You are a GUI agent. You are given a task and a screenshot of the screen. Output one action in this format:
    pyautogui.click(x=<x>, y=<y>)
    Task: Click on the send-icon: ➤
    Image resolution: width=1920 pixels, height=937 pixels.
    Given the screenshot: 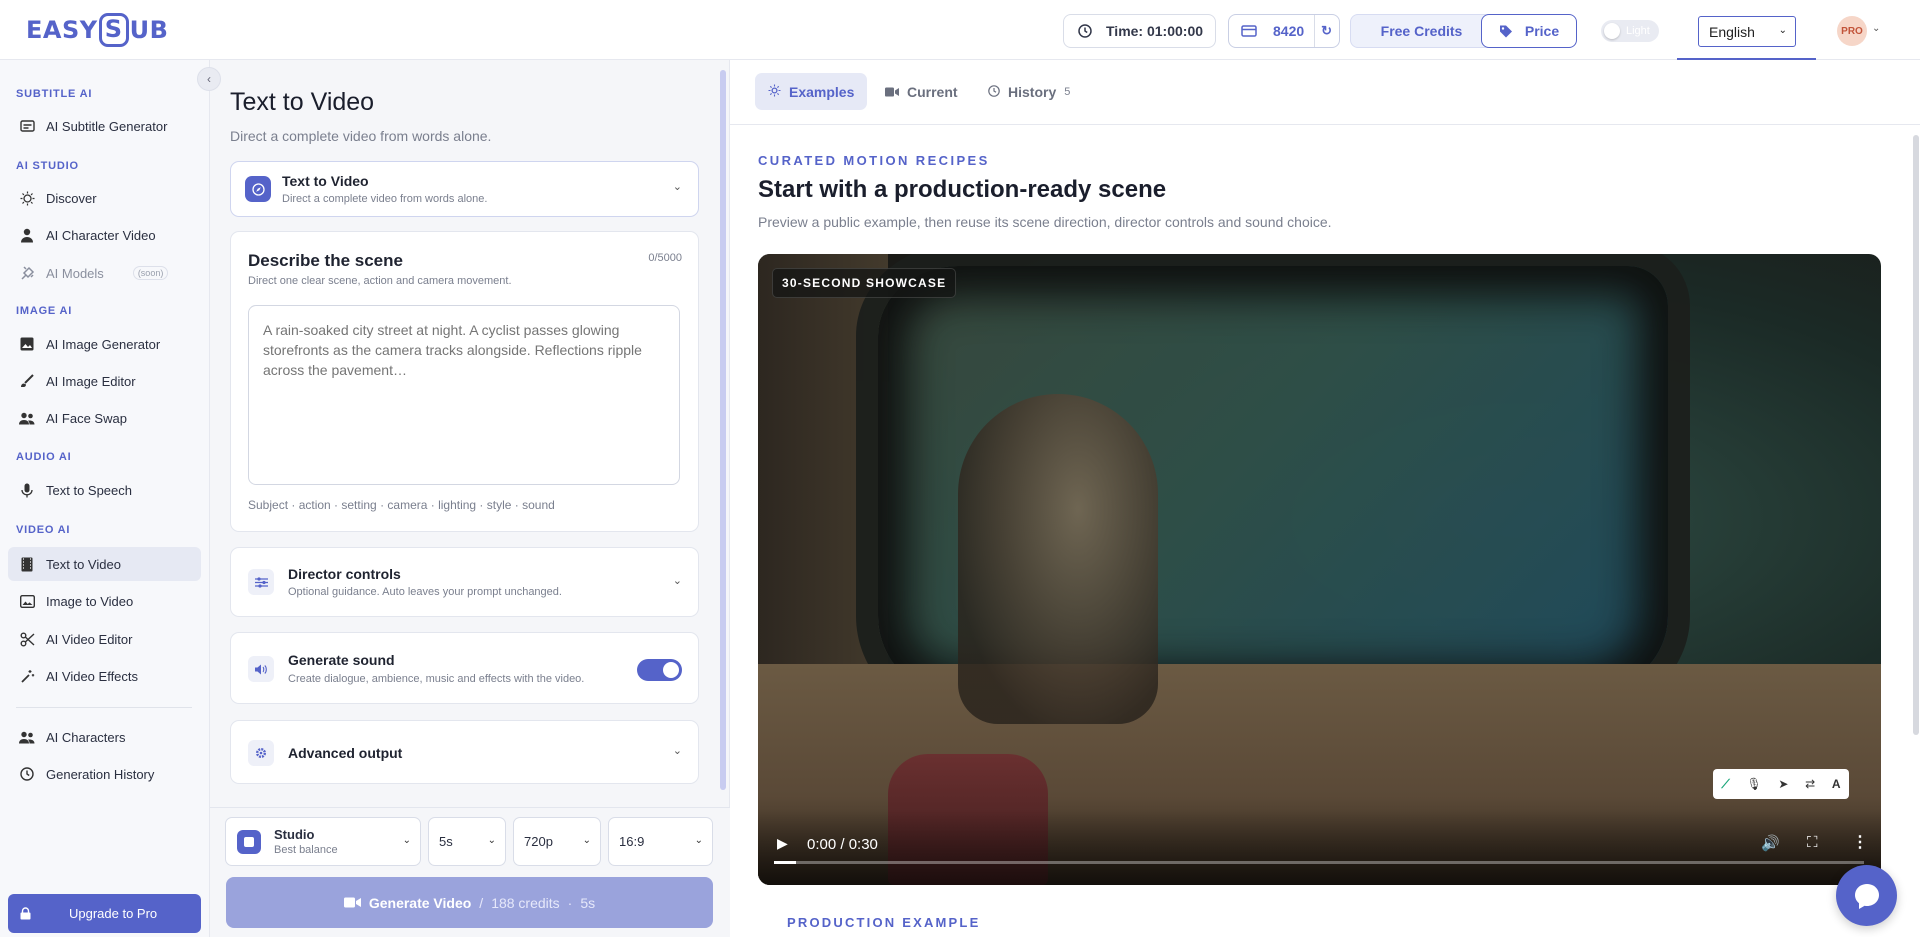 What is the action you would take?
    pyautogui.click(x=1783, y=784)
    